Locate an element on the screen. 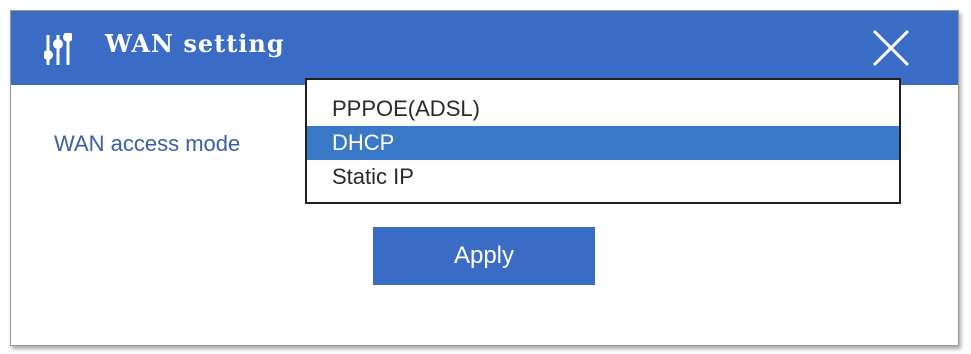 This screenshot has height=354, width=971. sliders-icon is located at coordinates (58, 49).